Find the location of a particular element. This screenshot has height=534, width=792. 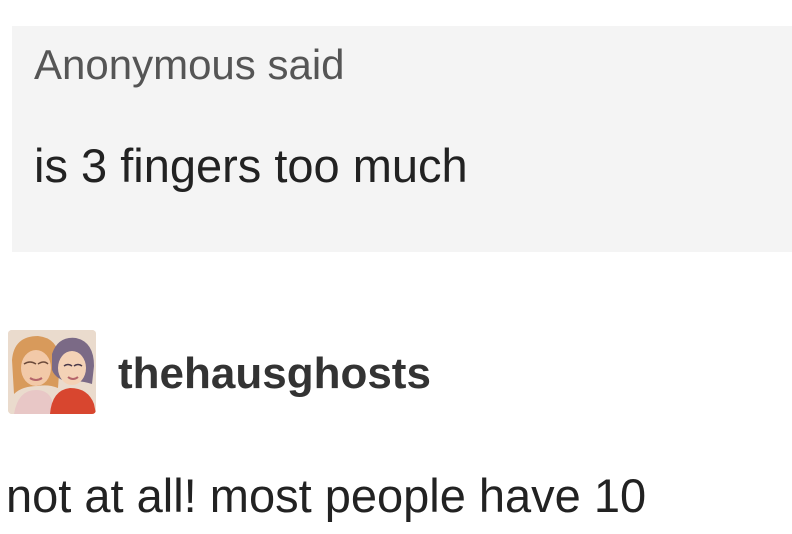

ask-author-line: Anonymous said is located at coordinates (189, 65).